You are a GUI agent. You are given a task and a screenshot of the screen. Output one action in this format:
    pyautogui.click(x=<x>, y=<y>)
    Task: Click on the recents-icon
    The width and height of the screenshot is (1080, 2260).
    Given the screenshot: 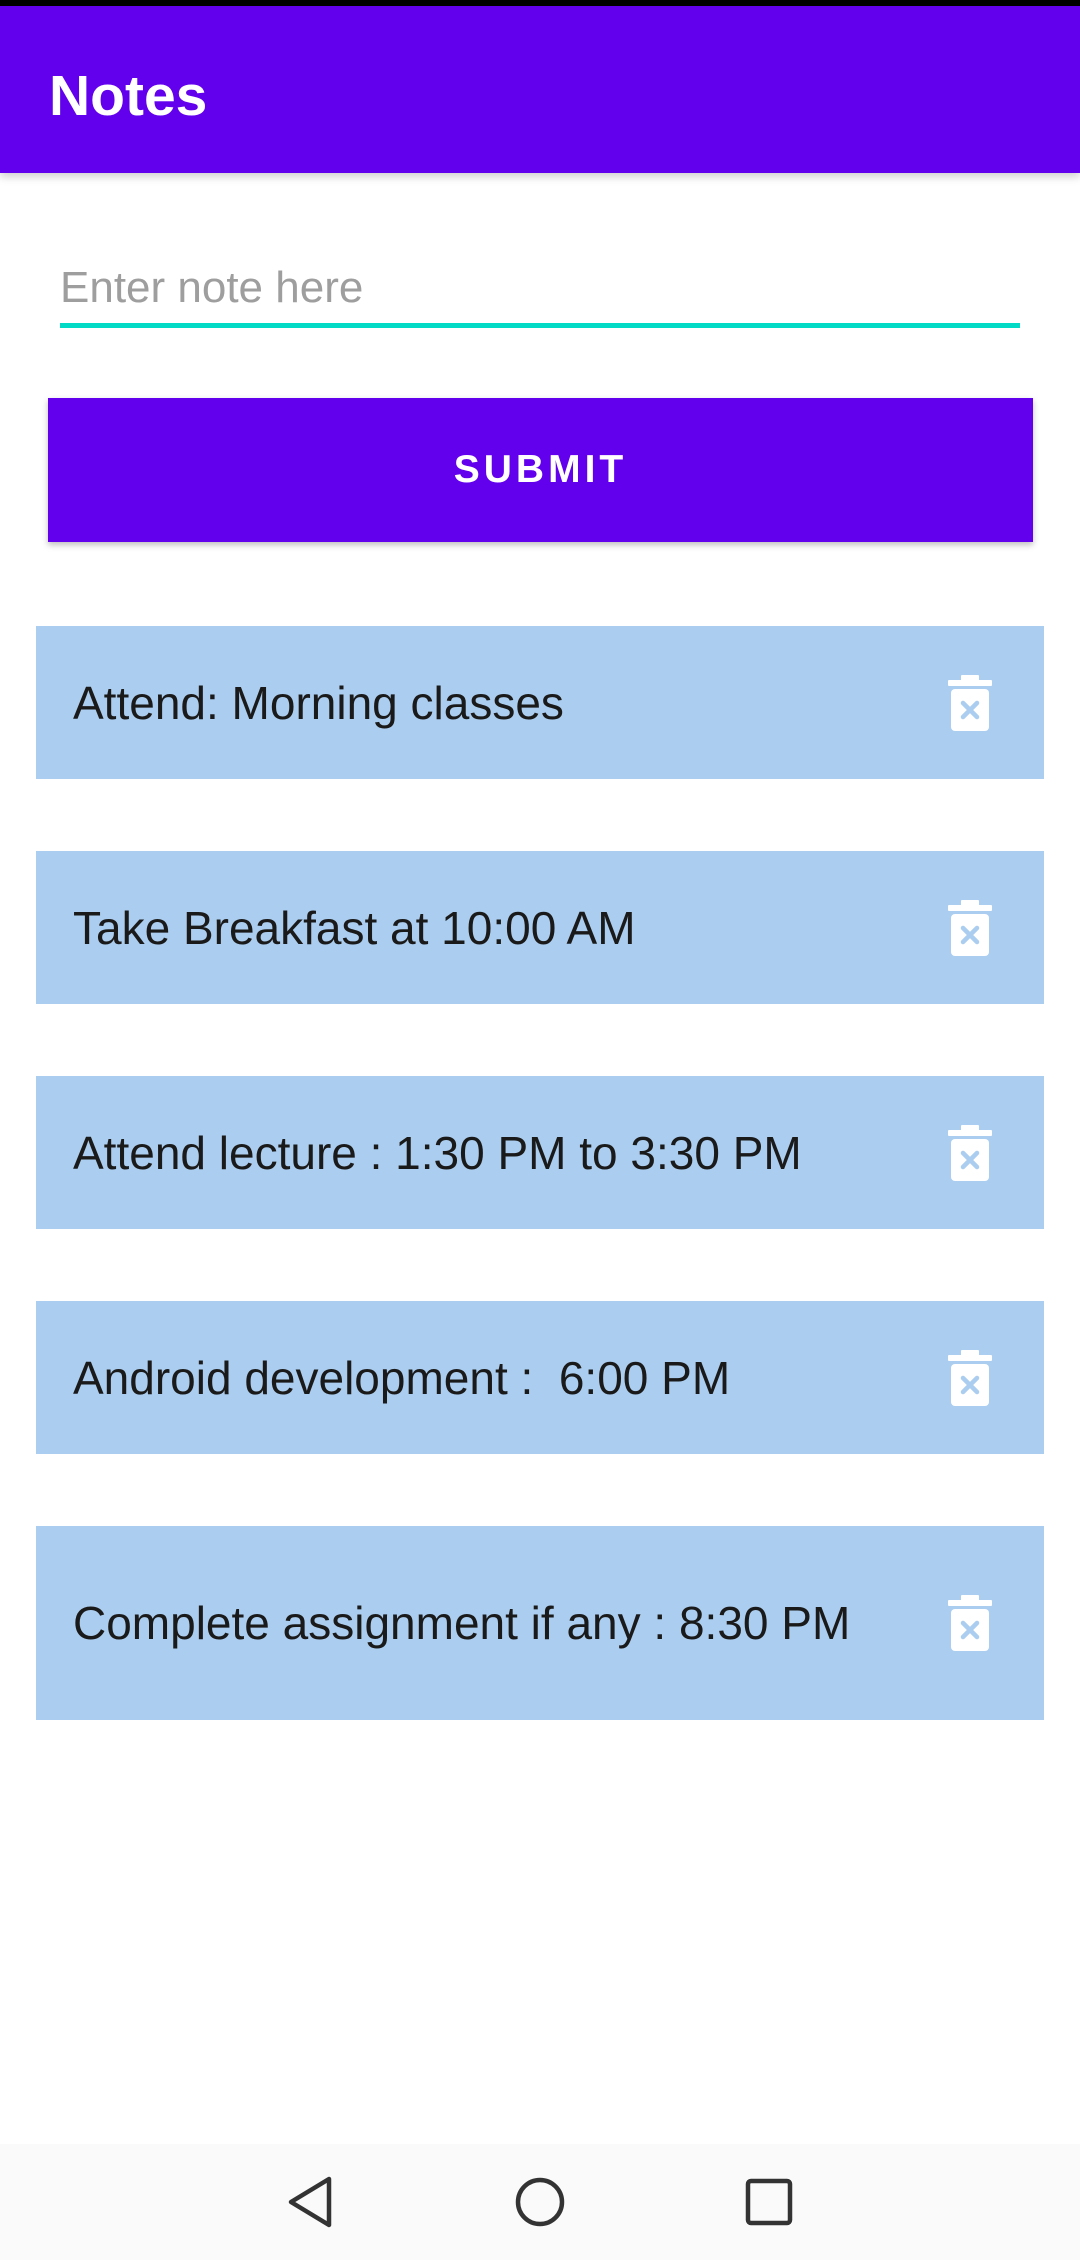 What is the action you would take?
    pyautogui.click(x=769, y=2202)
    